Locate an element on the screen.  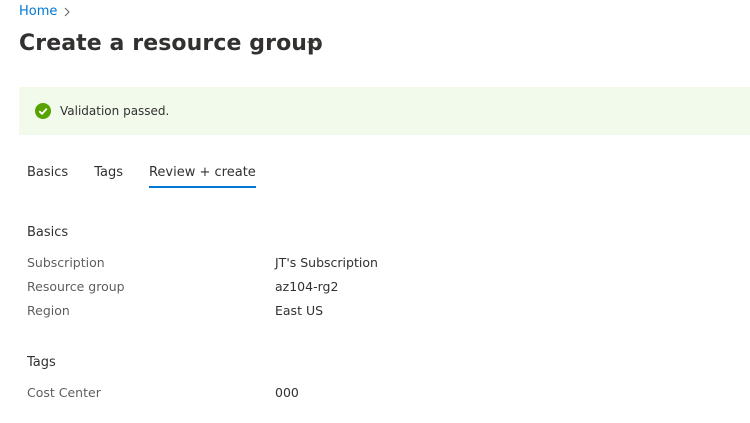
validation-message: Validation passed. is located at coordinates (115, 111).